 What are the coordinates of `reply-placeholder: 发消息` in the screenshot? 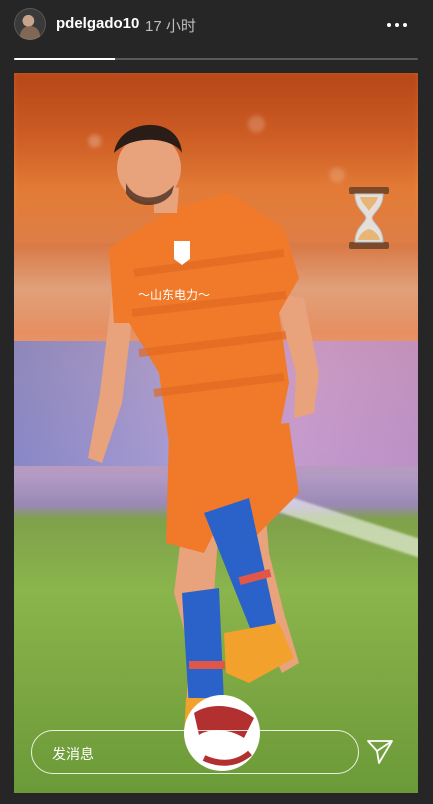 It's located at (73, 754).